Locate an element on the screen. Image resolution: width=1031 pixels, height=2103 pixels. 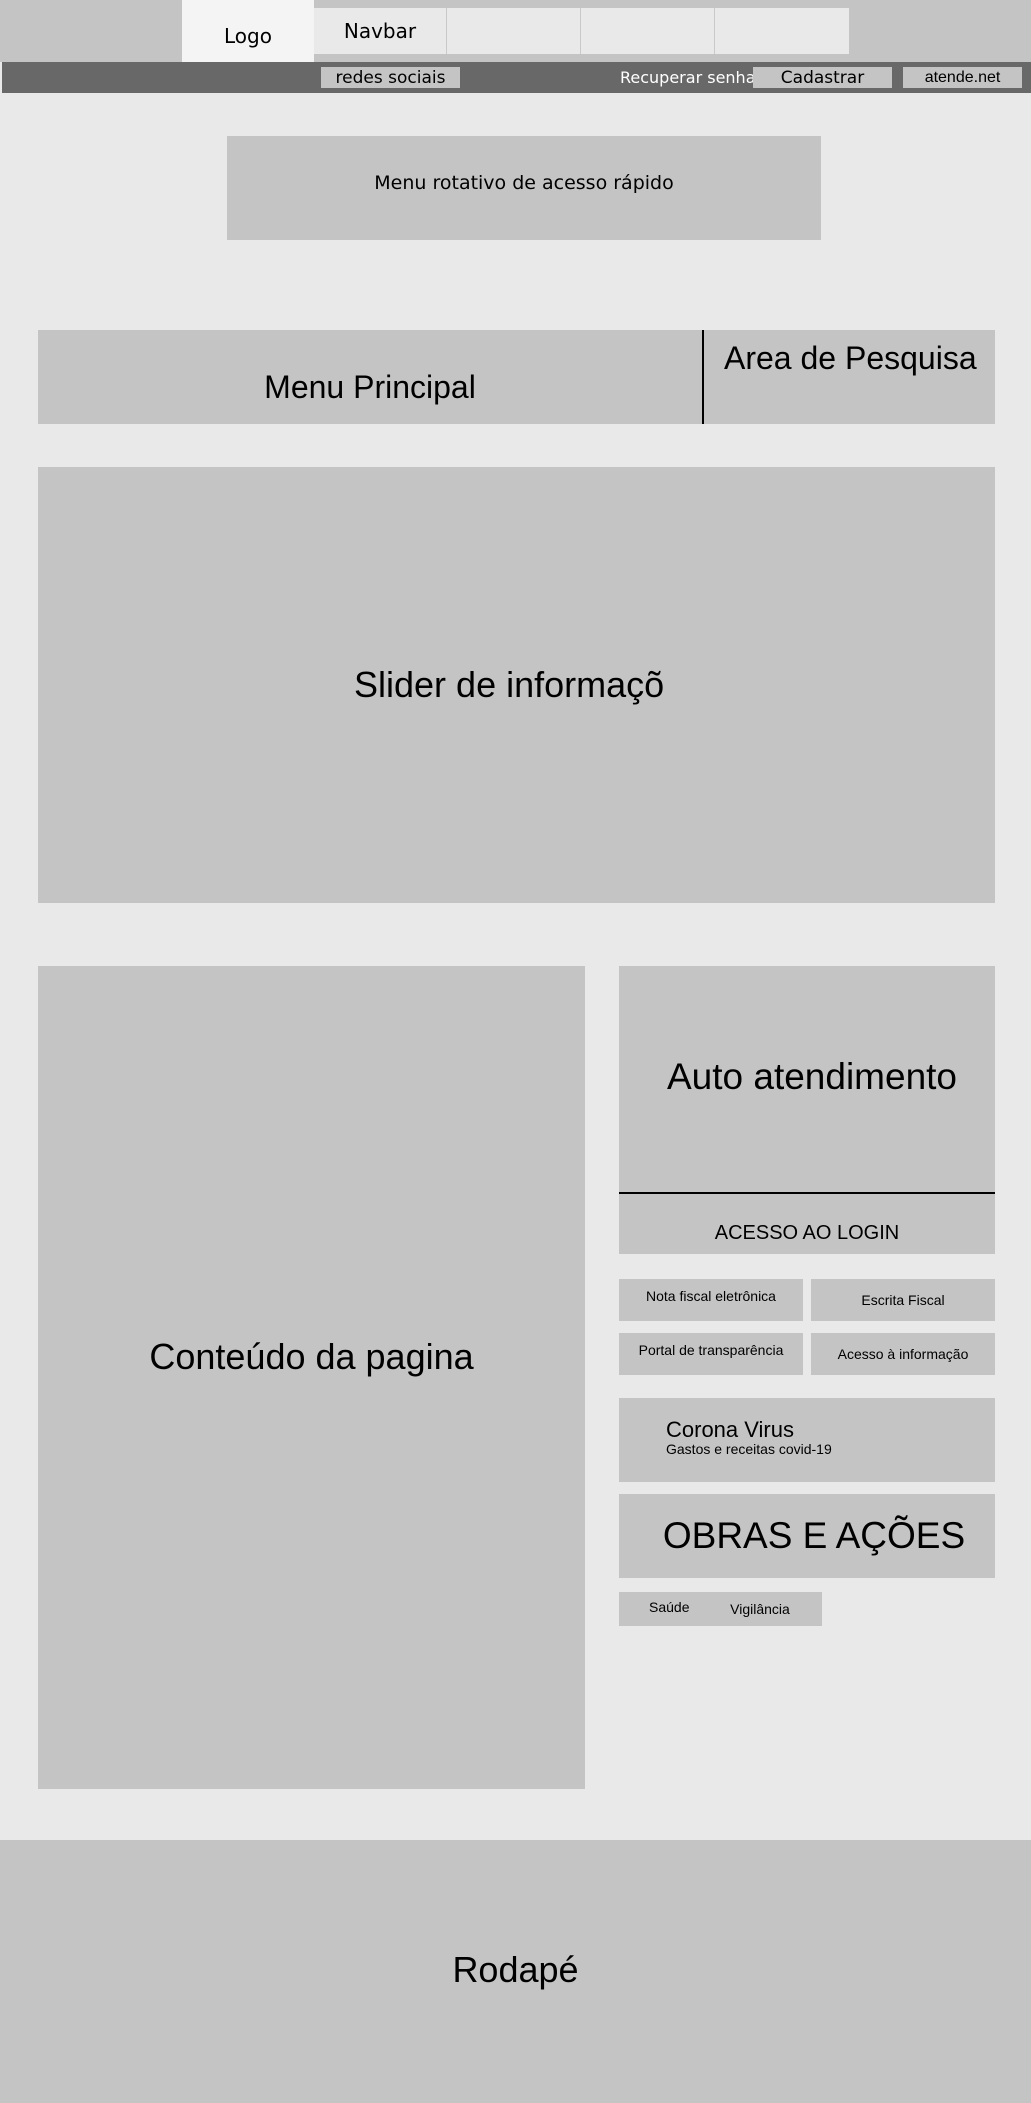
slider-label: Slider de informações is located at coordinates (528, 684).